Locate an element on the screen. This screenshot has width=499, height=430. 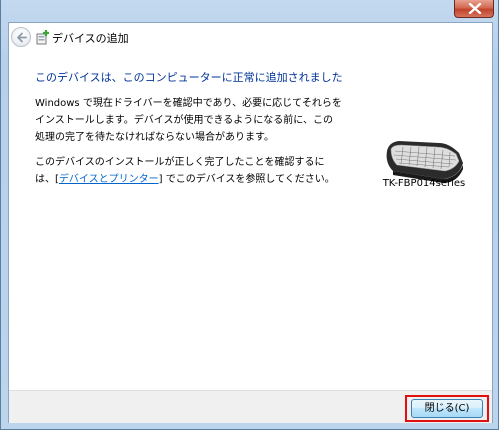
wizard-header: デバイスの追加 is located at coordinates (250, 38).